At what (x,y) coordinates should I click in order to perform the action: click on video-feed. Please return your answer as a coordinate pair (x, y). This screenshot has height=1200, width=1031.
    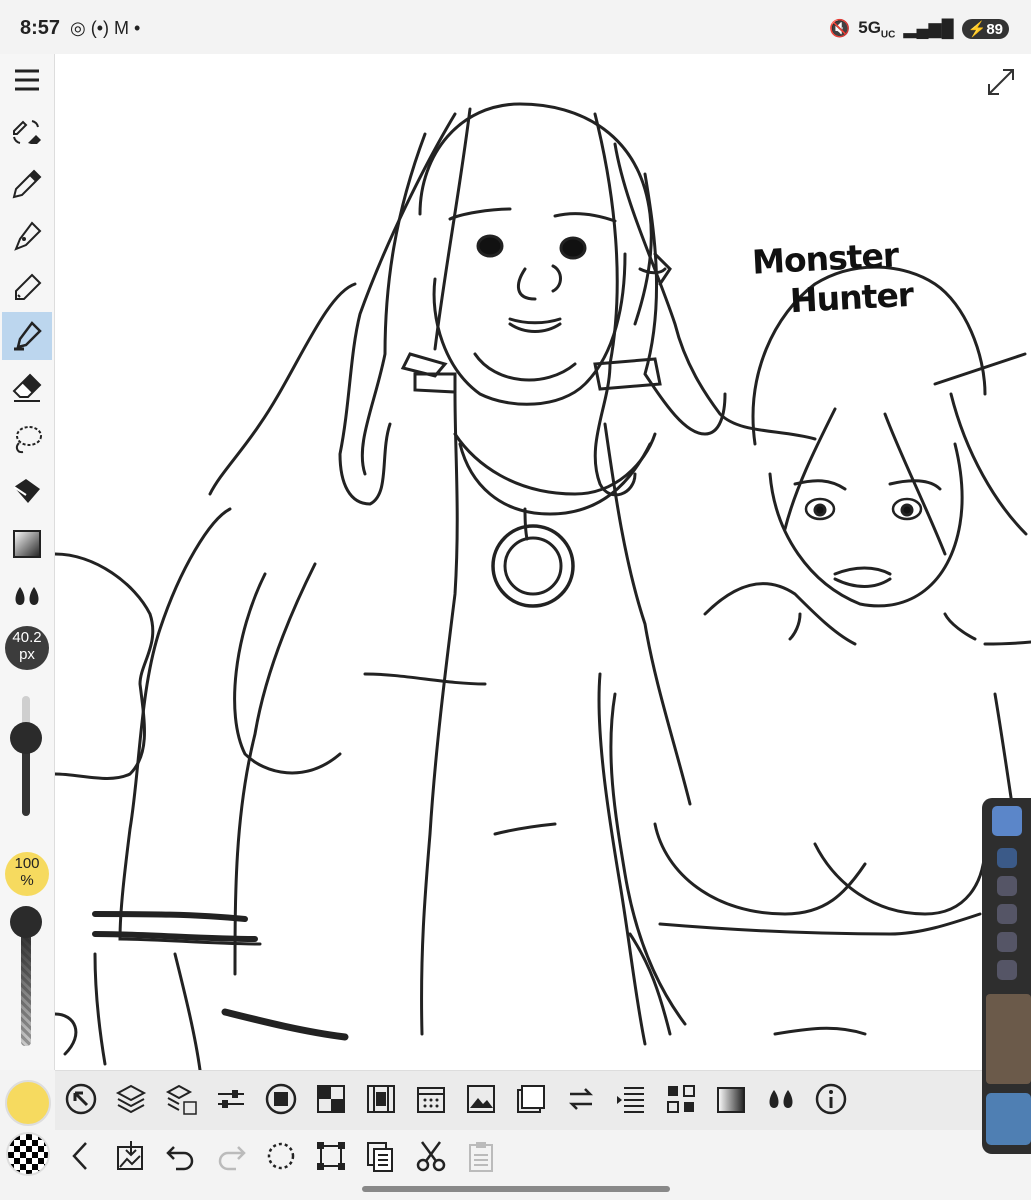
    Looking at the image, I should click on (1008, 1039).